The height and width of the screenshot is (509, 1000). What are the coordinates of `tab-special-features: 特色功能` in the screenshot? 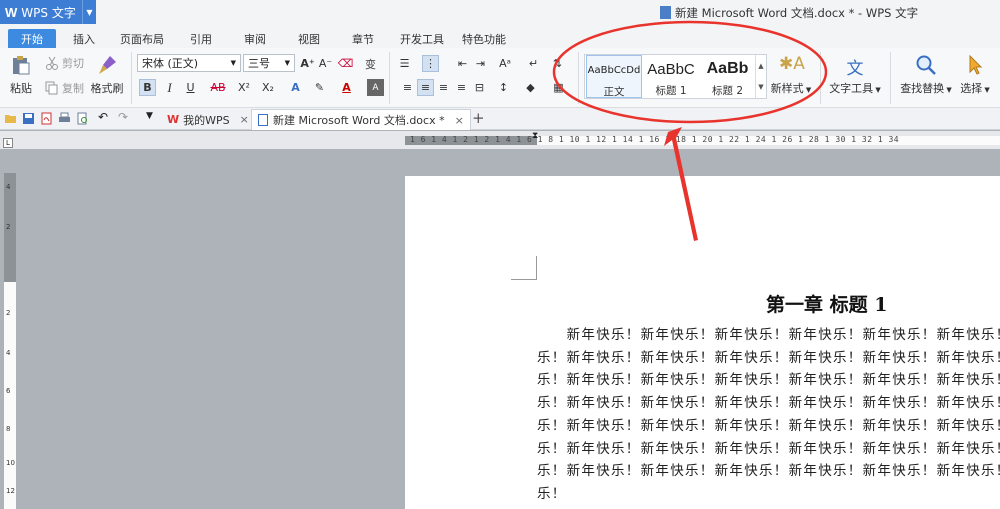 It's located at (484, 39).